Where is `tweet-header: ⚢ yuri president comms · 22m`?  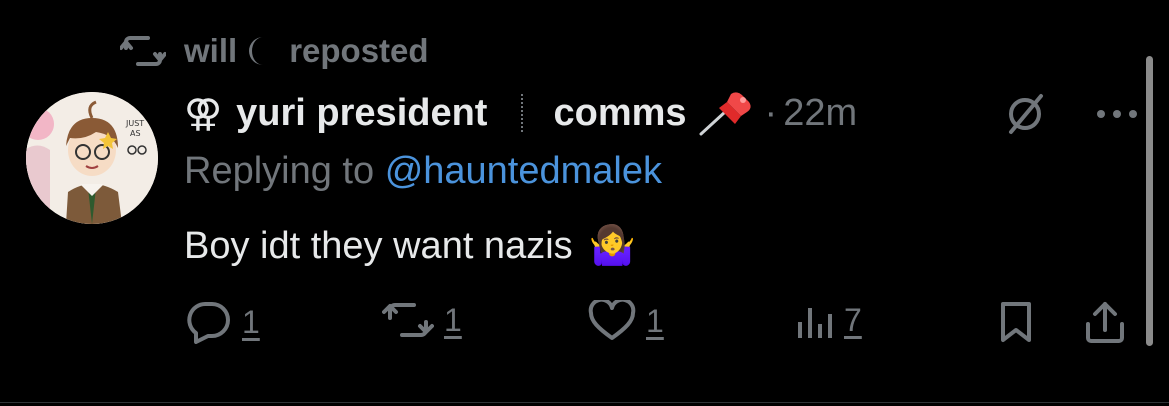 tweet-header: ⚢ yuri president comms · 22m is located at coordinates (520, 113).